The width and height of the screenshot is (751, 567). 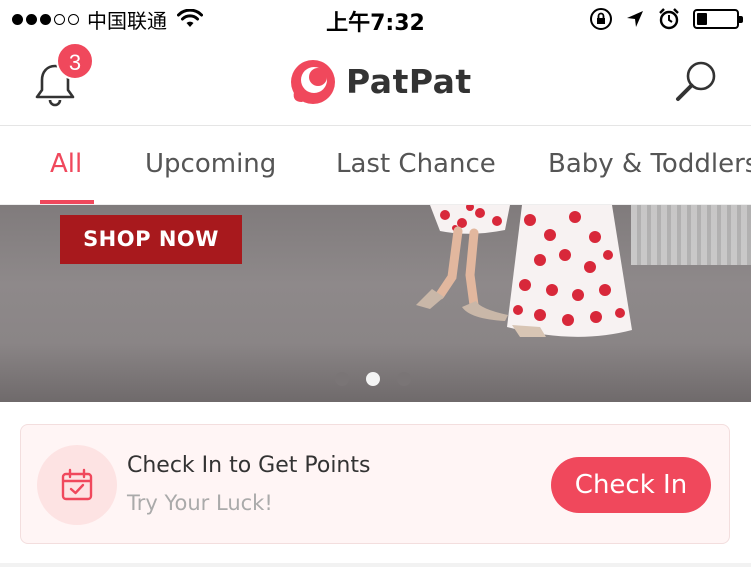 I want to click on alarm-icon, so click(x=669, y=19).